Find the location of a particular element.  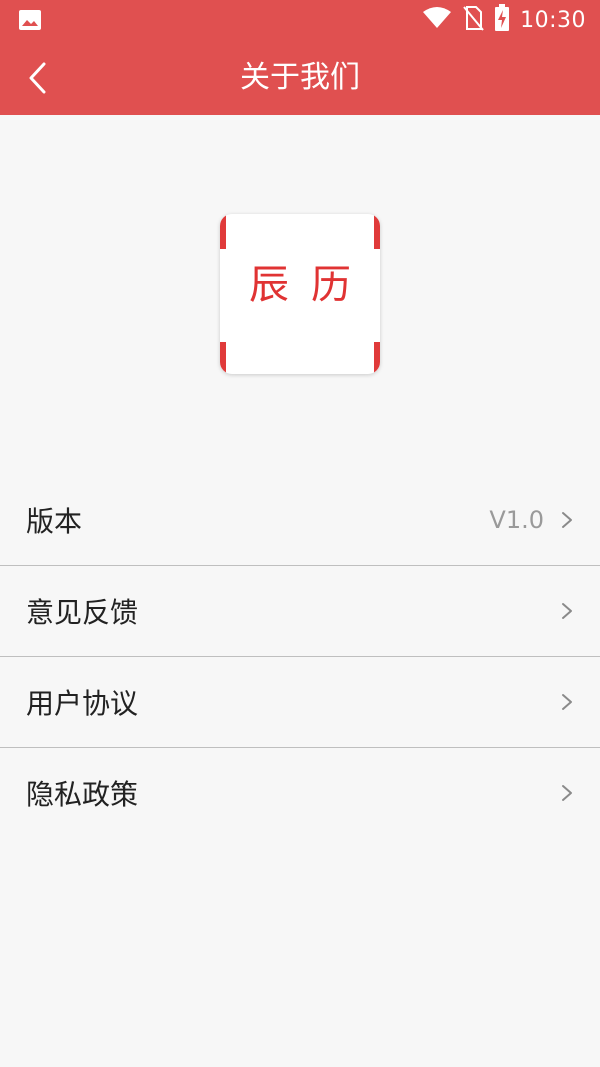

app-logo-text: 辰历 is located at coordinates (311, 285).